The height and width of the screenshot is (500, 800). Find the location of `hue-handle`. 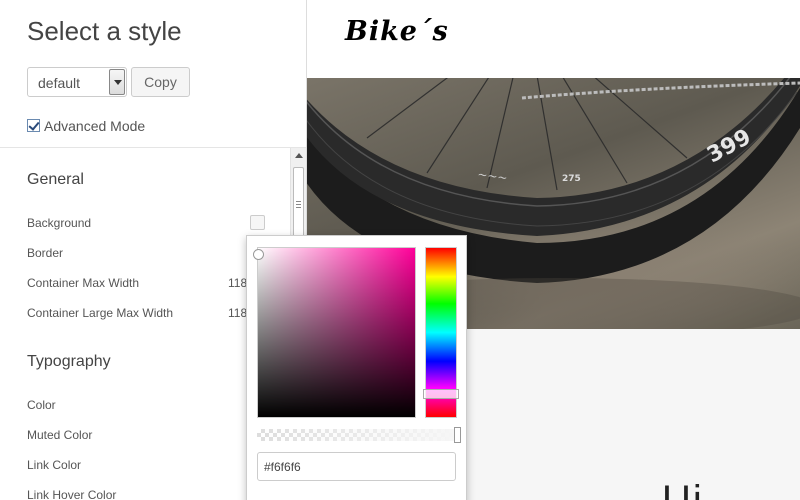

hue-handle is located at coordinates (441, 394).